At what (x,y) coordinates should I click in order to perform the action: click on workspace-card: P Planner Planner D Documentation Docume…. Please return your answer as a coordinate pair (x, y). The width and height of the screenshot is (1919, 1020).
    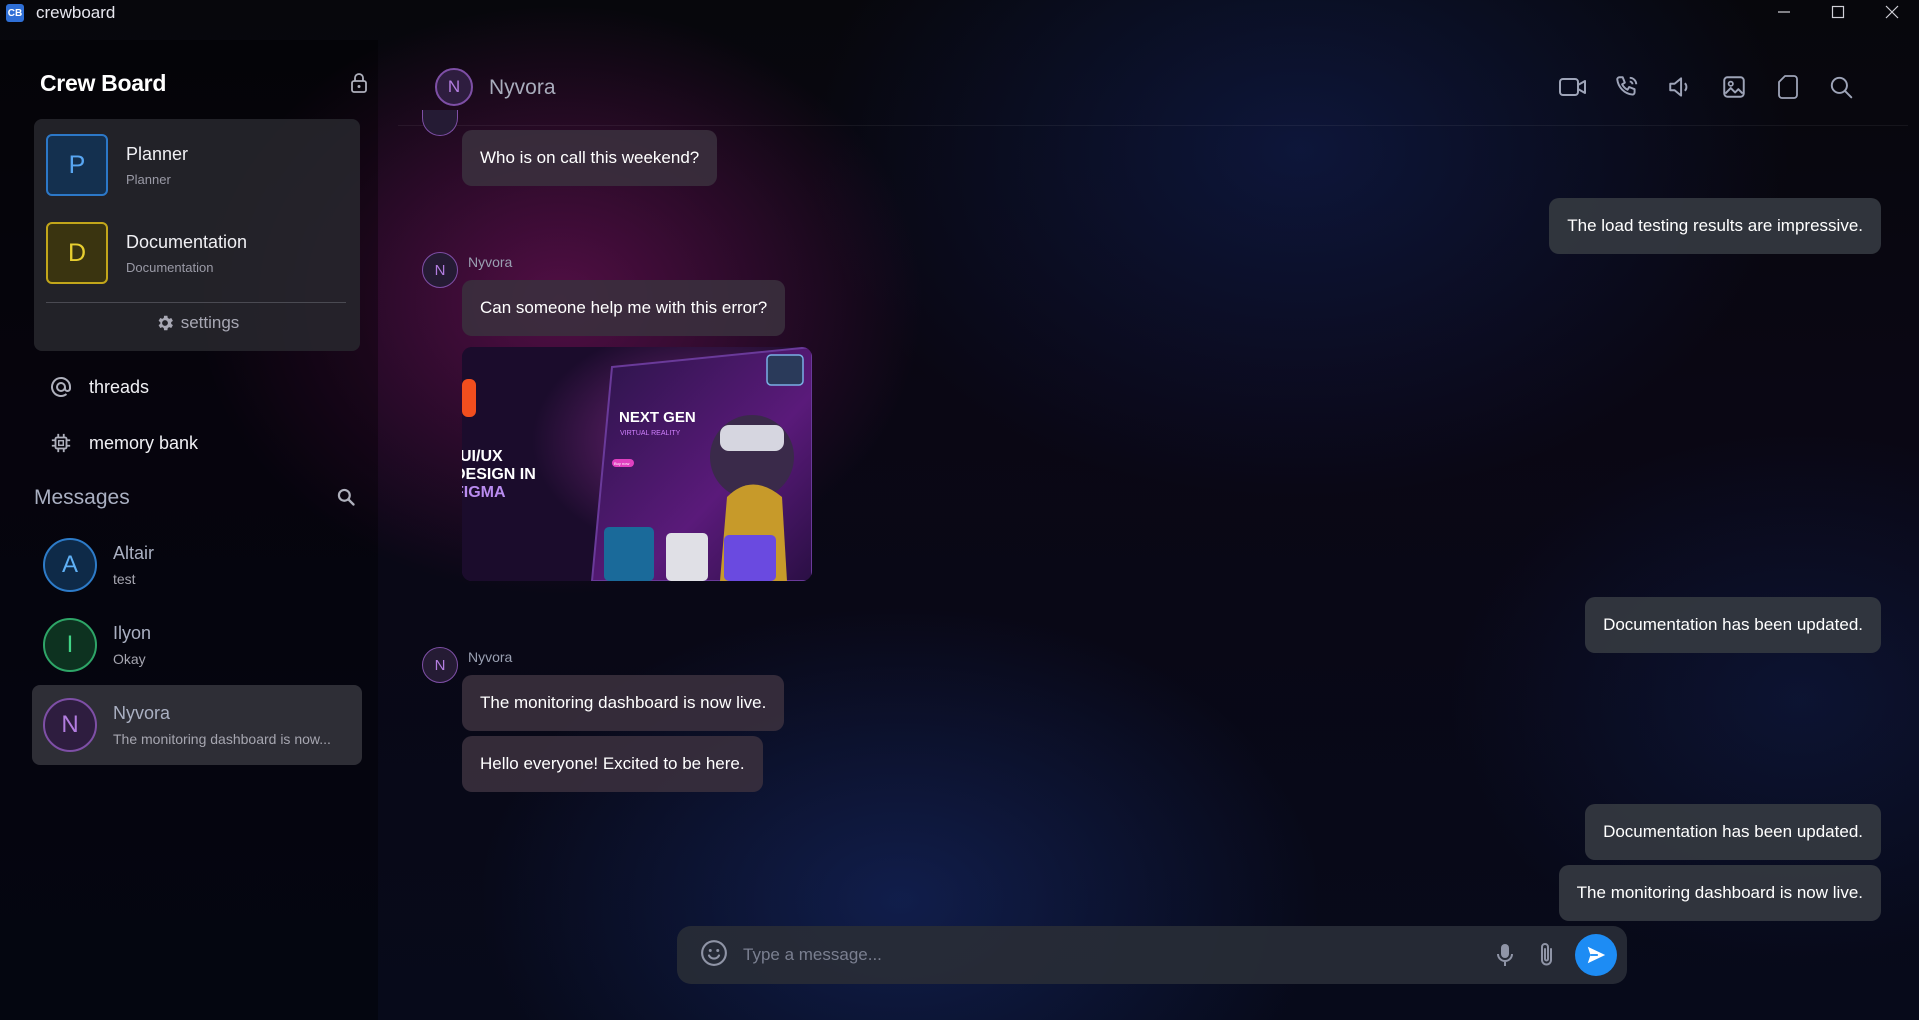
    Looking at the image, I should click on (197, 235).